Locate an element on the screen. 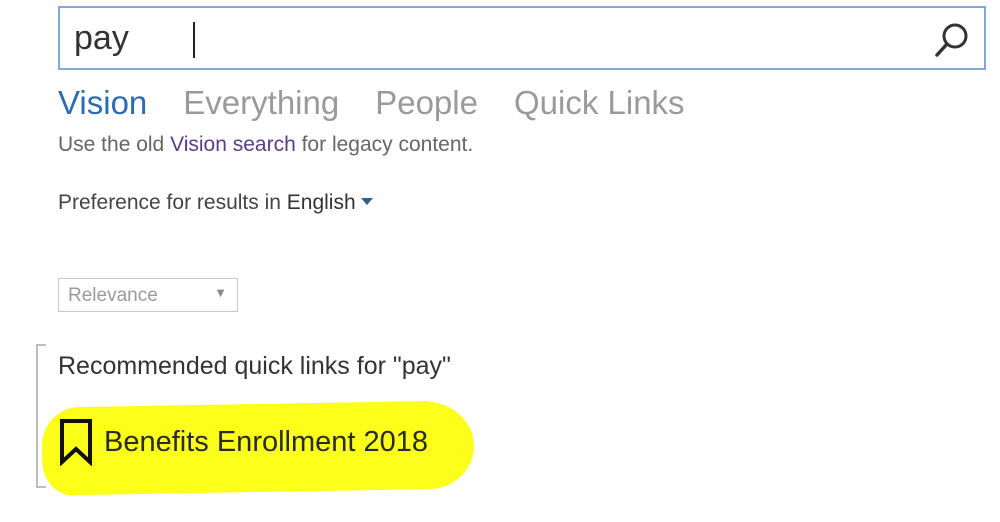 The height and width of the screenshot is (522, 1000). tab-vision: Vision is located at coordinates (102, 103).